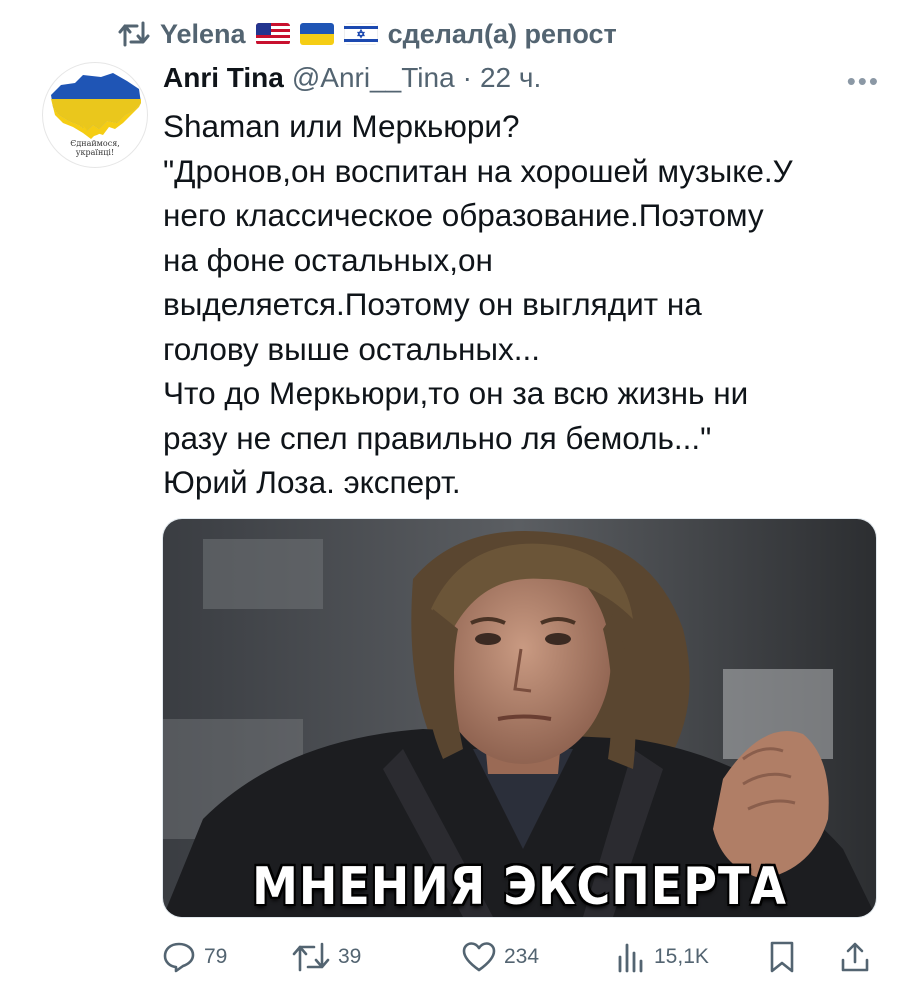 The image size is (918, 1000). What do you see at coordinates (522, 956) in the screenshot?
I see `like-count: 234` at bounding box center [522, 956].